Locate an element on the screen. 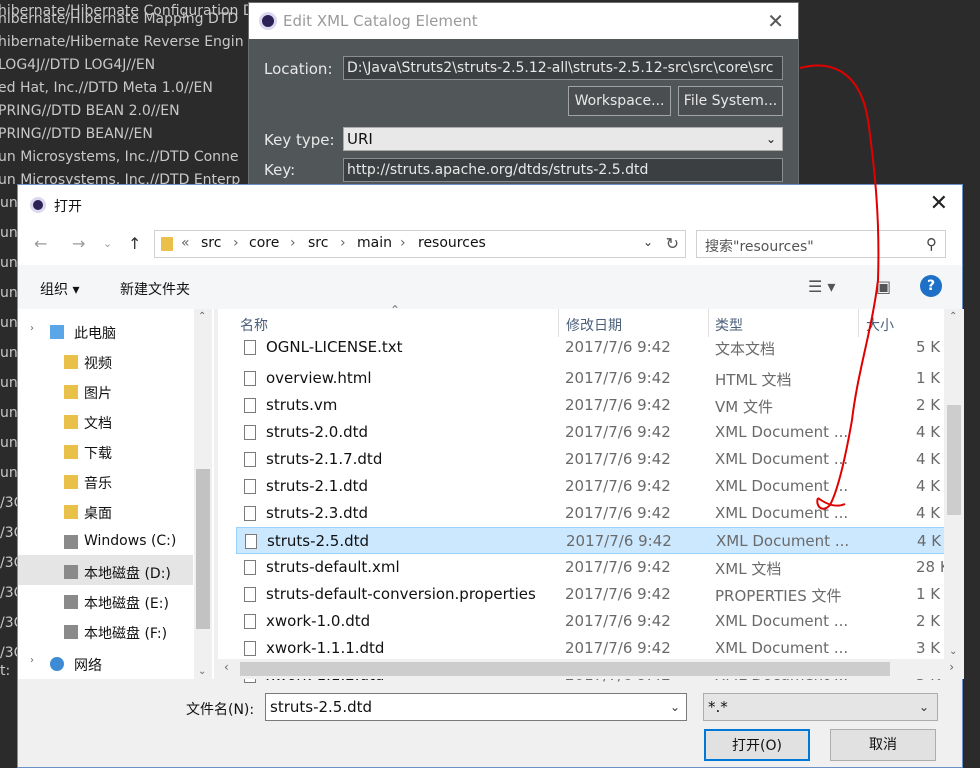 Image resolution: width=980 pixels, height=768 pixels. filetype-select: *.* ⌄ is located at coordinates (820, 707).